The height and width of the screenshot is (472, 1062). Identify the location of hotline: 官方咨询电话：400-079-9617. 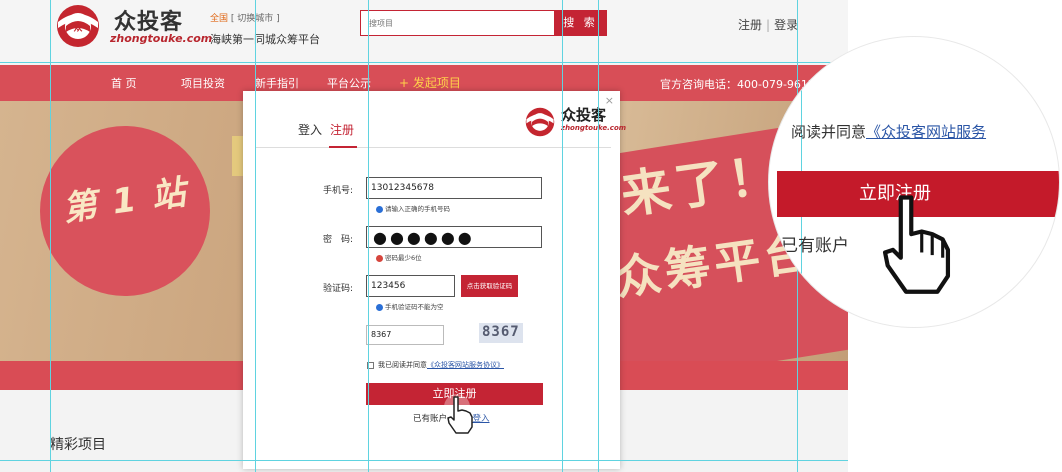
(737, 84).